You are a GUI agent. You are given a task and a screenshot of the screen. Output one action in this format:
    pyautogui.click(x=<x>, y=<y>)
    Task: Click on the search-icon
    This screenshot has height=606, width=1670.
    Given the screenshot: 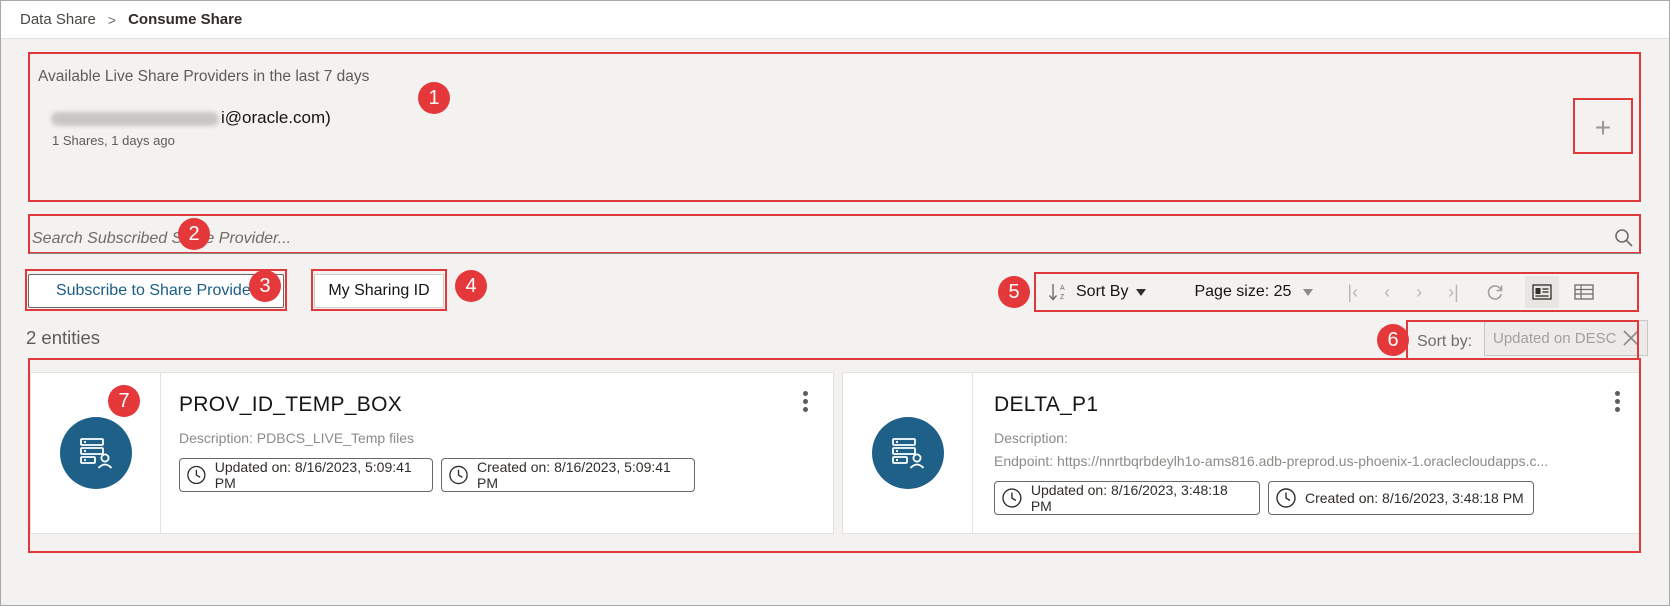 What is the action you would take?
    pyautogui.click(x=1624, y=238)
    